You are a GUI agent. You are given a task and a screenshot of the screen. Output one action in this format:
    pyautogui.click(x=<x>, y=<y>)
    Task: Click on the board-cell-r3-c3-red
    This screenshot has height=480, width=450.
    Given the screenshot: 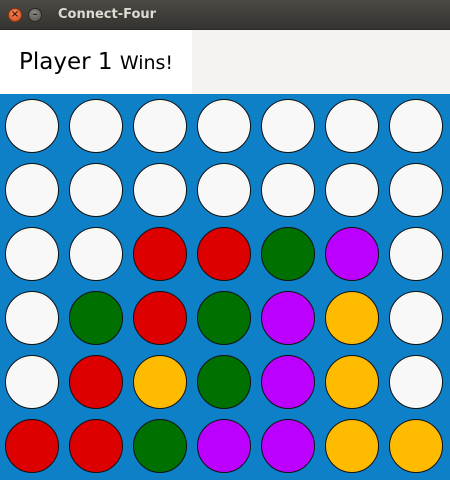 What is the action you would take?
    pyautogui.click(x=160, y=254)
    